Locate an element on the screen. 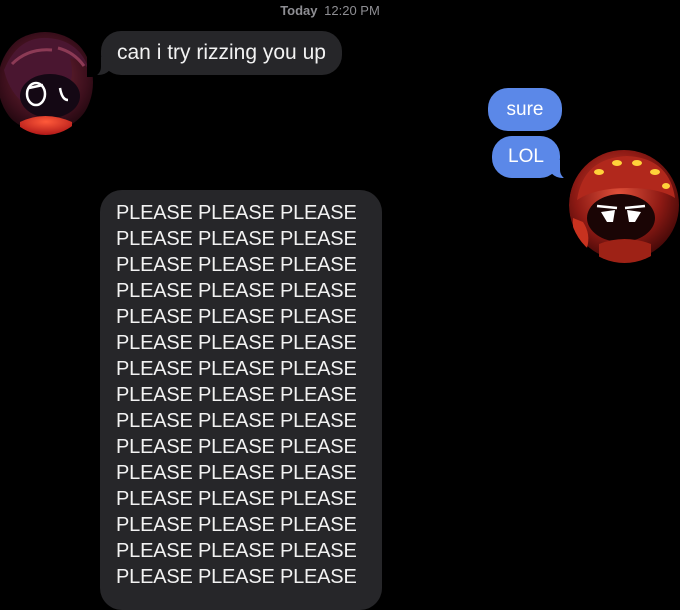 The width and height of the screenshot is (680, 610). contact-avatar-right is located at coordinates (624, 205).